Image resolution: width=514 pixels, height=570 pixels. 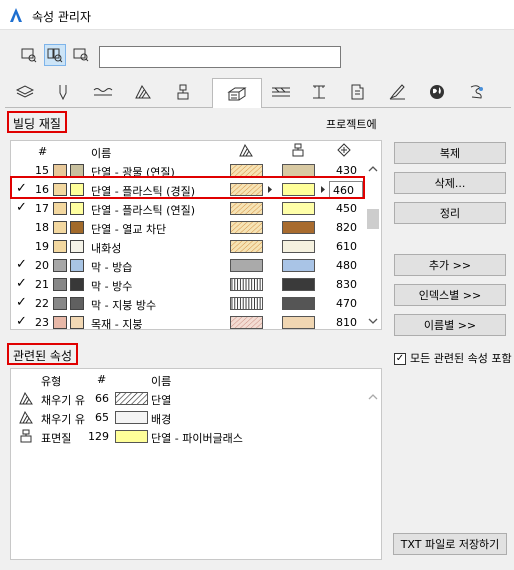 What do you see at coordinates (400, 359) in the screenshot?
I see `include-all-checkbox-box: ✓` at bounding box center [400, 359].